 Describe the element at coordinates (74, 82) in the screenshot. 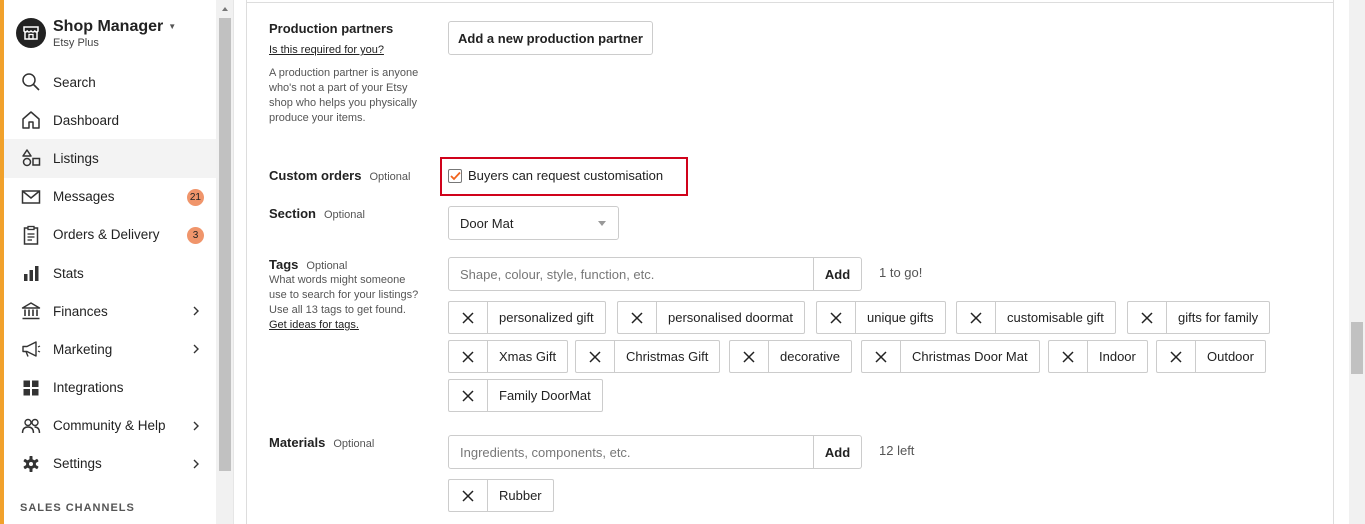

I see `sidebar-item-label: Search` at that location.